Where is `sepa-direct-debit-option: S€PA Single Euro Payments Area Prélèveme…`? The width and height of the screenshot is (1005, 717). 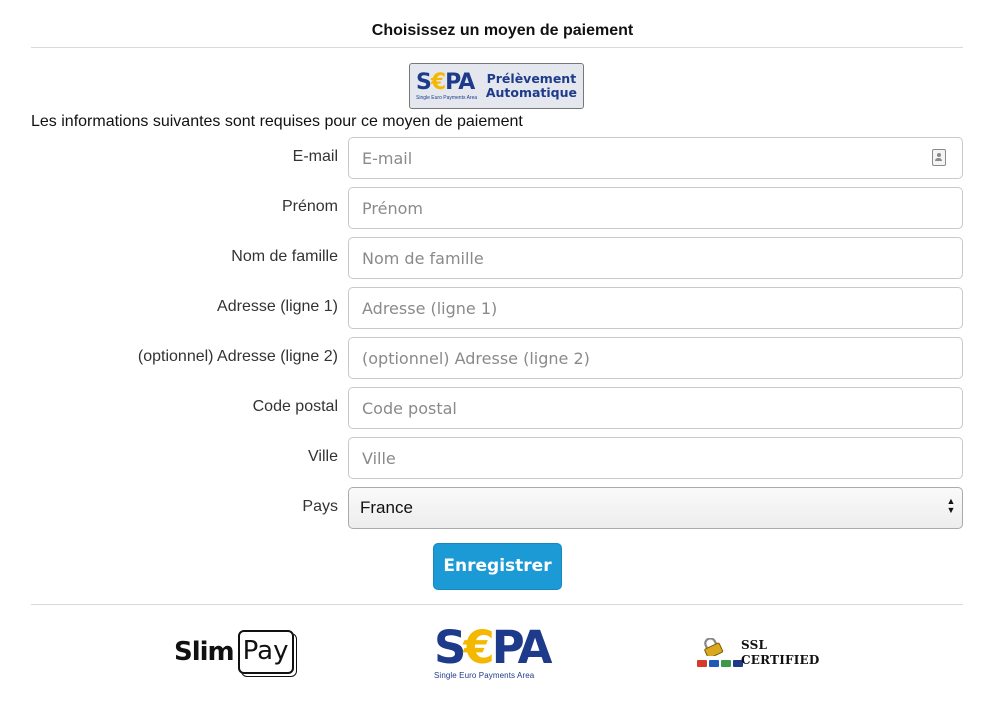 sepa-direct-debit-option: S€PA Single Euro Payments Area Prélèveme… is located at coordinates (496, 86).